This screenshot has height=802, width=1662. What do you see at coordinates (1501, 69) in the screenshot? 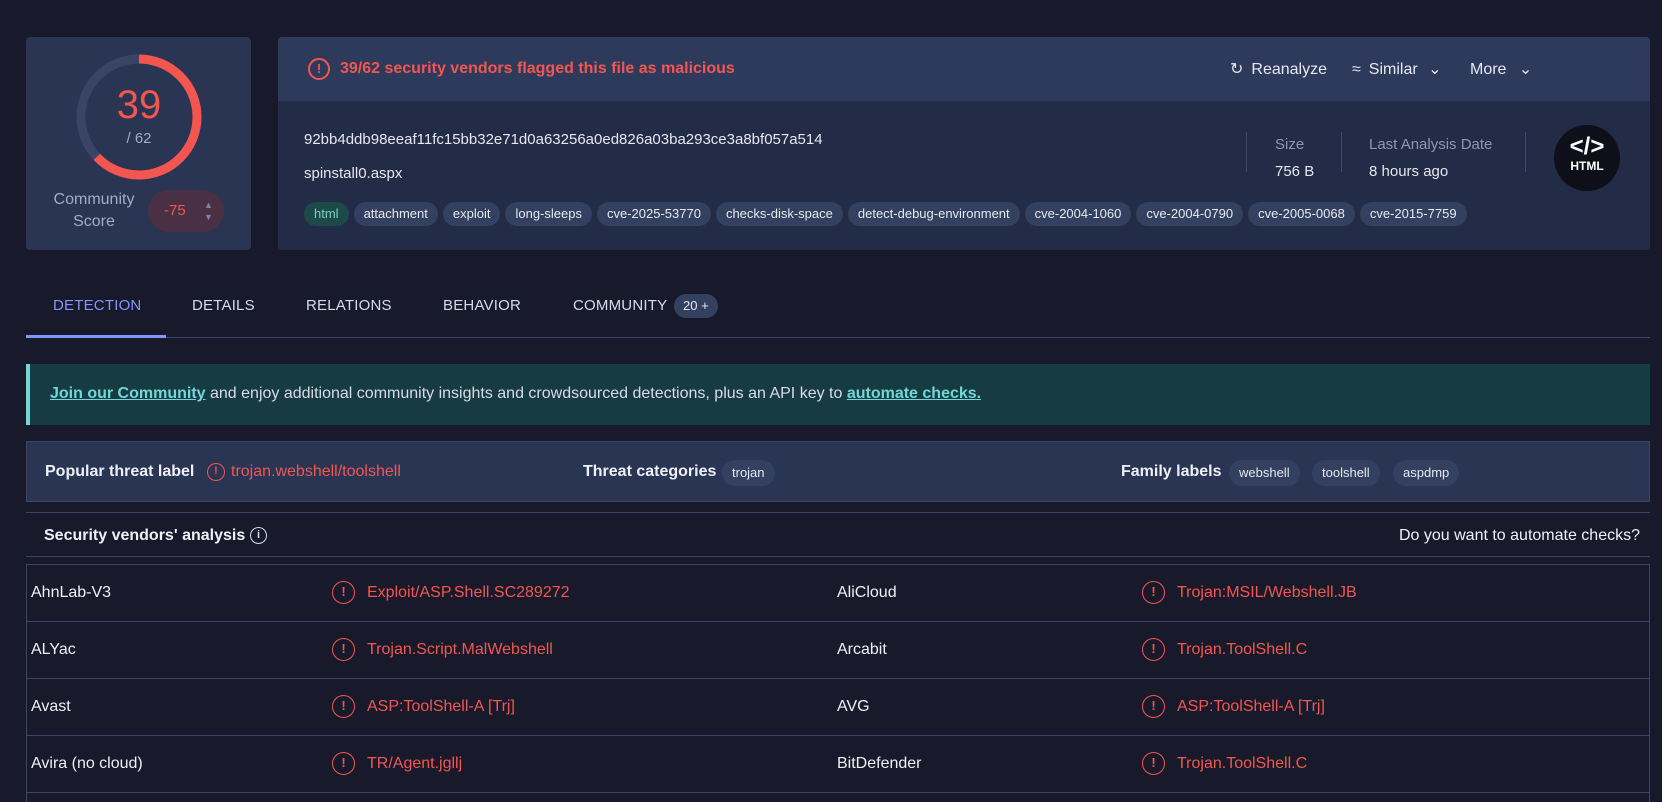
I see `more-button: More ⌄` at bounding box center [1501, 69].